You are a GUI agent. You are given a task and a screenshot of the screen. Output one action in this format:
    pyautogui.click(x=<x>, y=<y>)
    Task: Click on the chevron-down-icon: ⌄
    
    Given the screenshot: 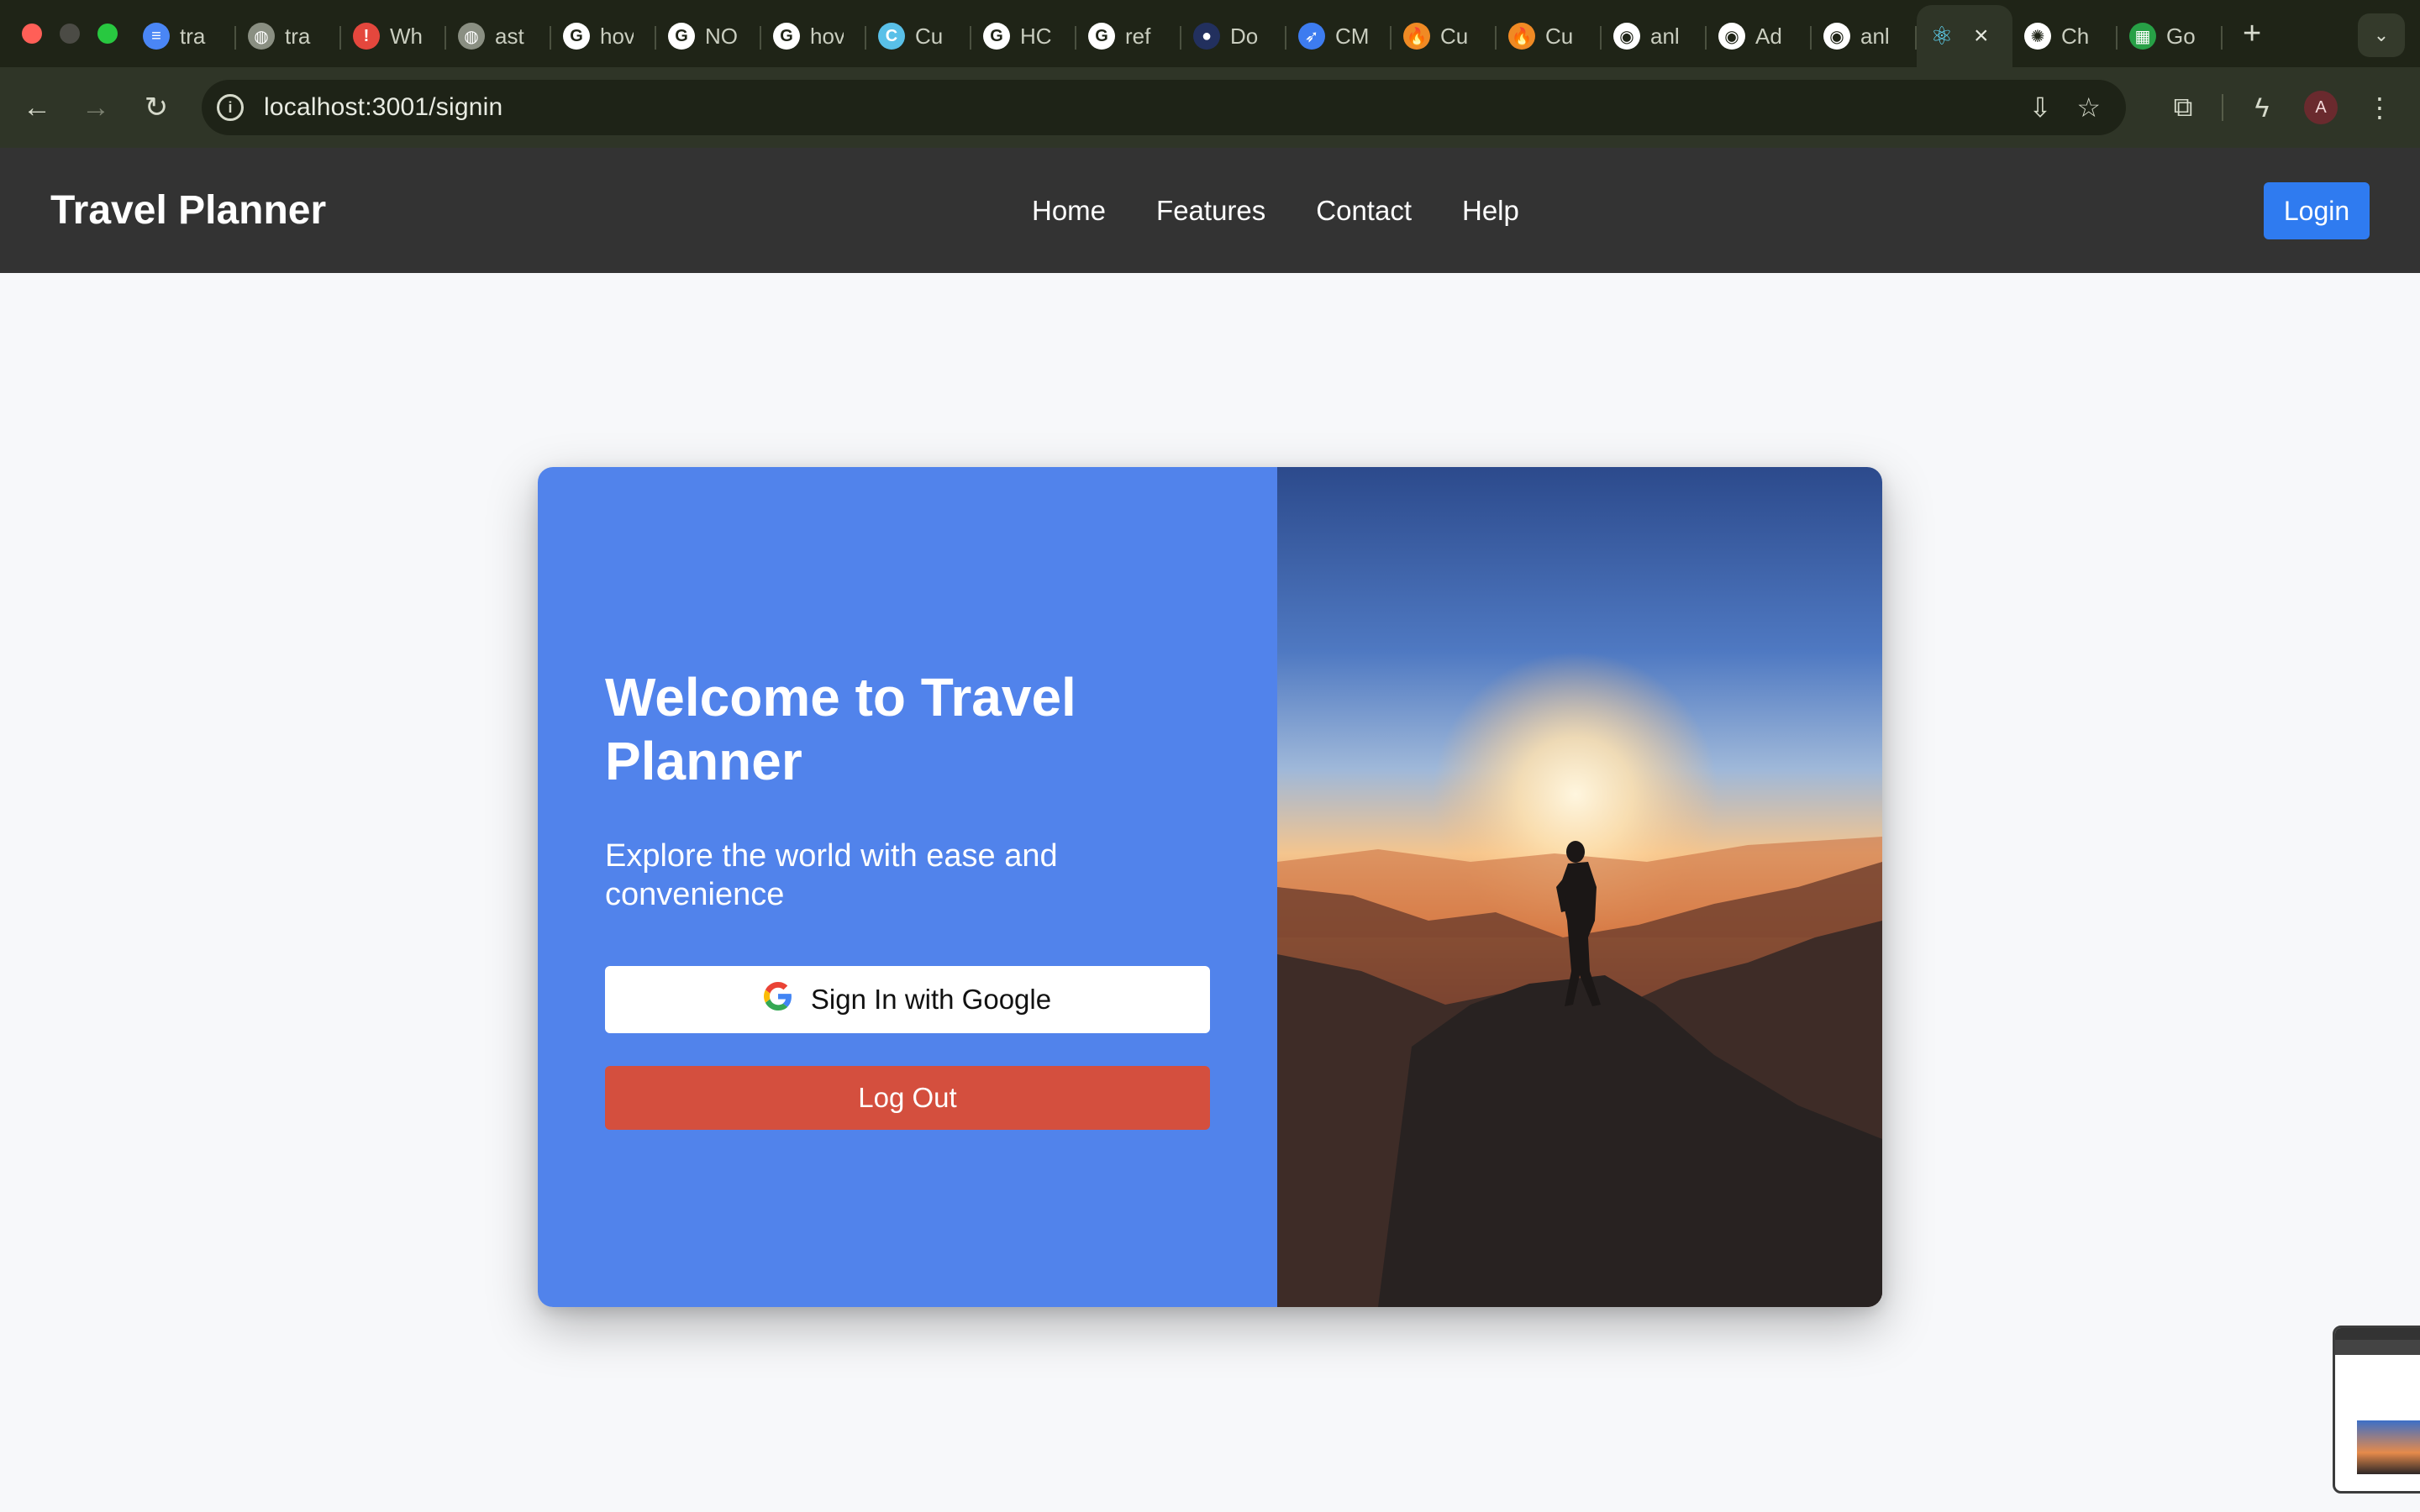 What is the action you would take?
    pyautogui.click(x=2382, y=34)
    